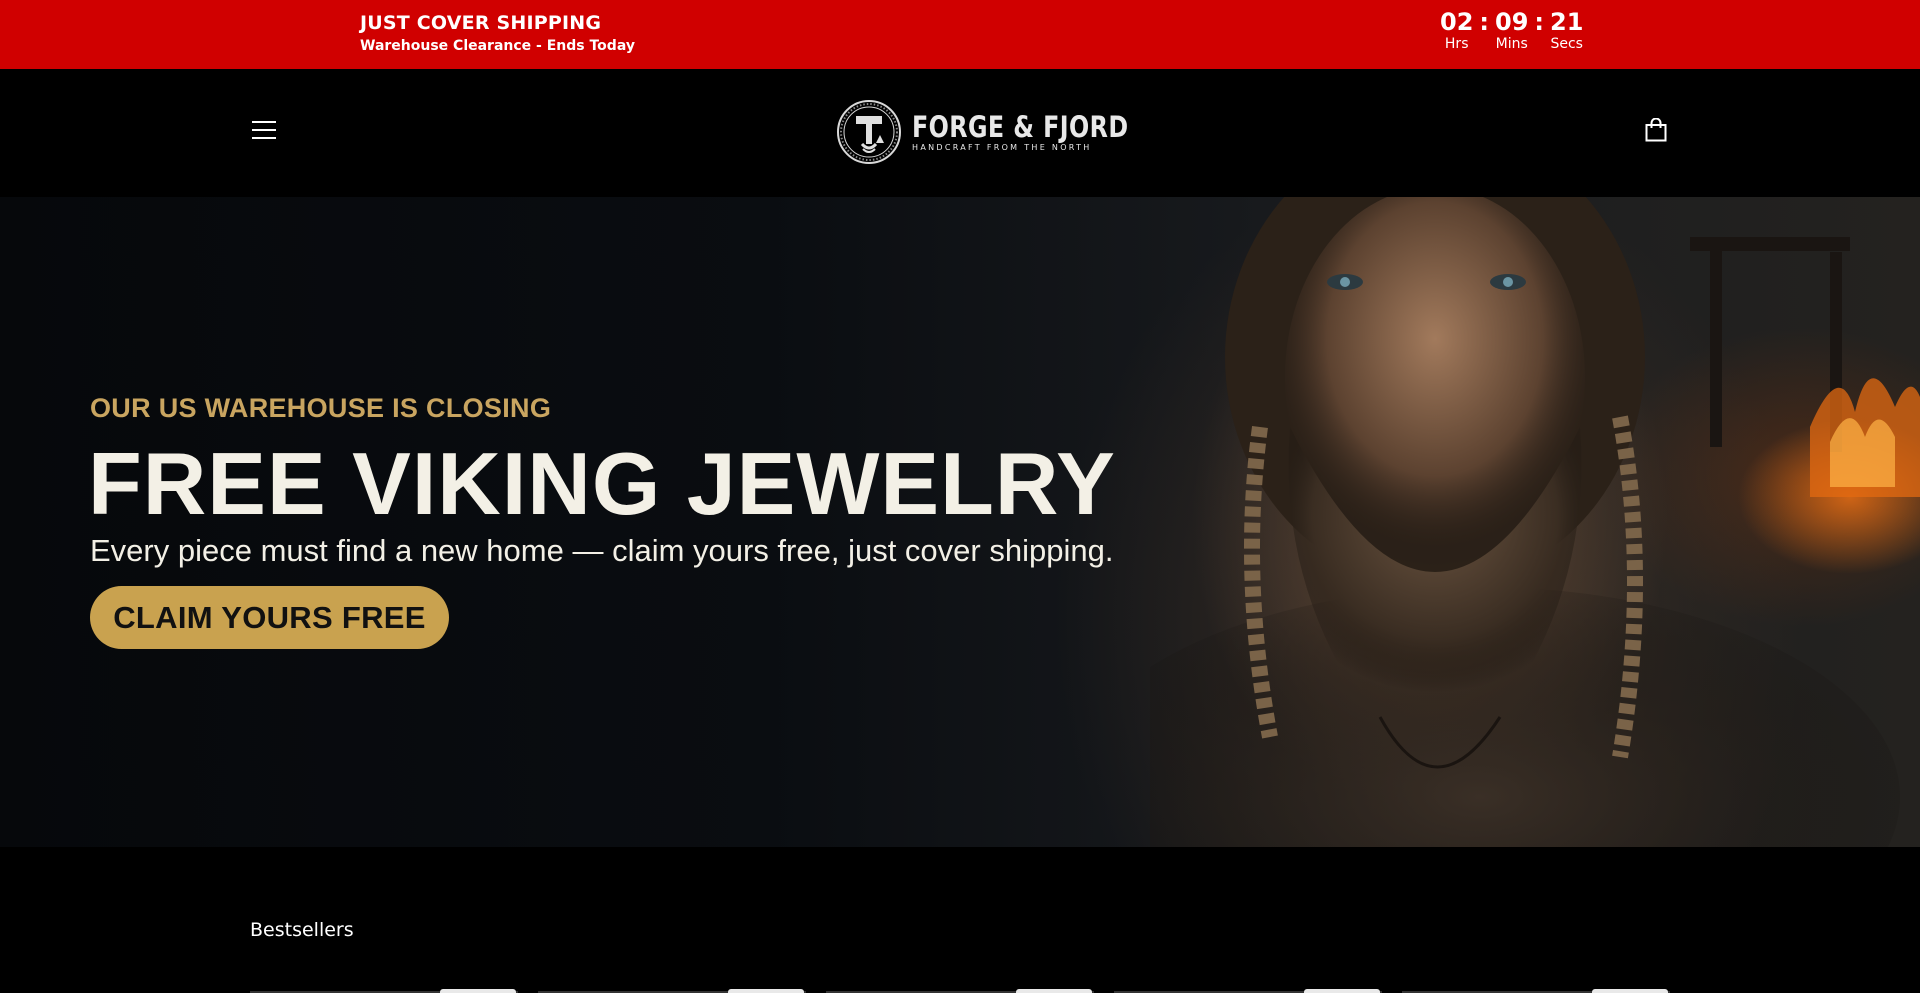 This screenshot has width=1920, height=993. What do you see at coordinates (1020, 127) in the screenshot?
I see `logo-name: FORGE & FJORD` at bounding box center [1020, 127].